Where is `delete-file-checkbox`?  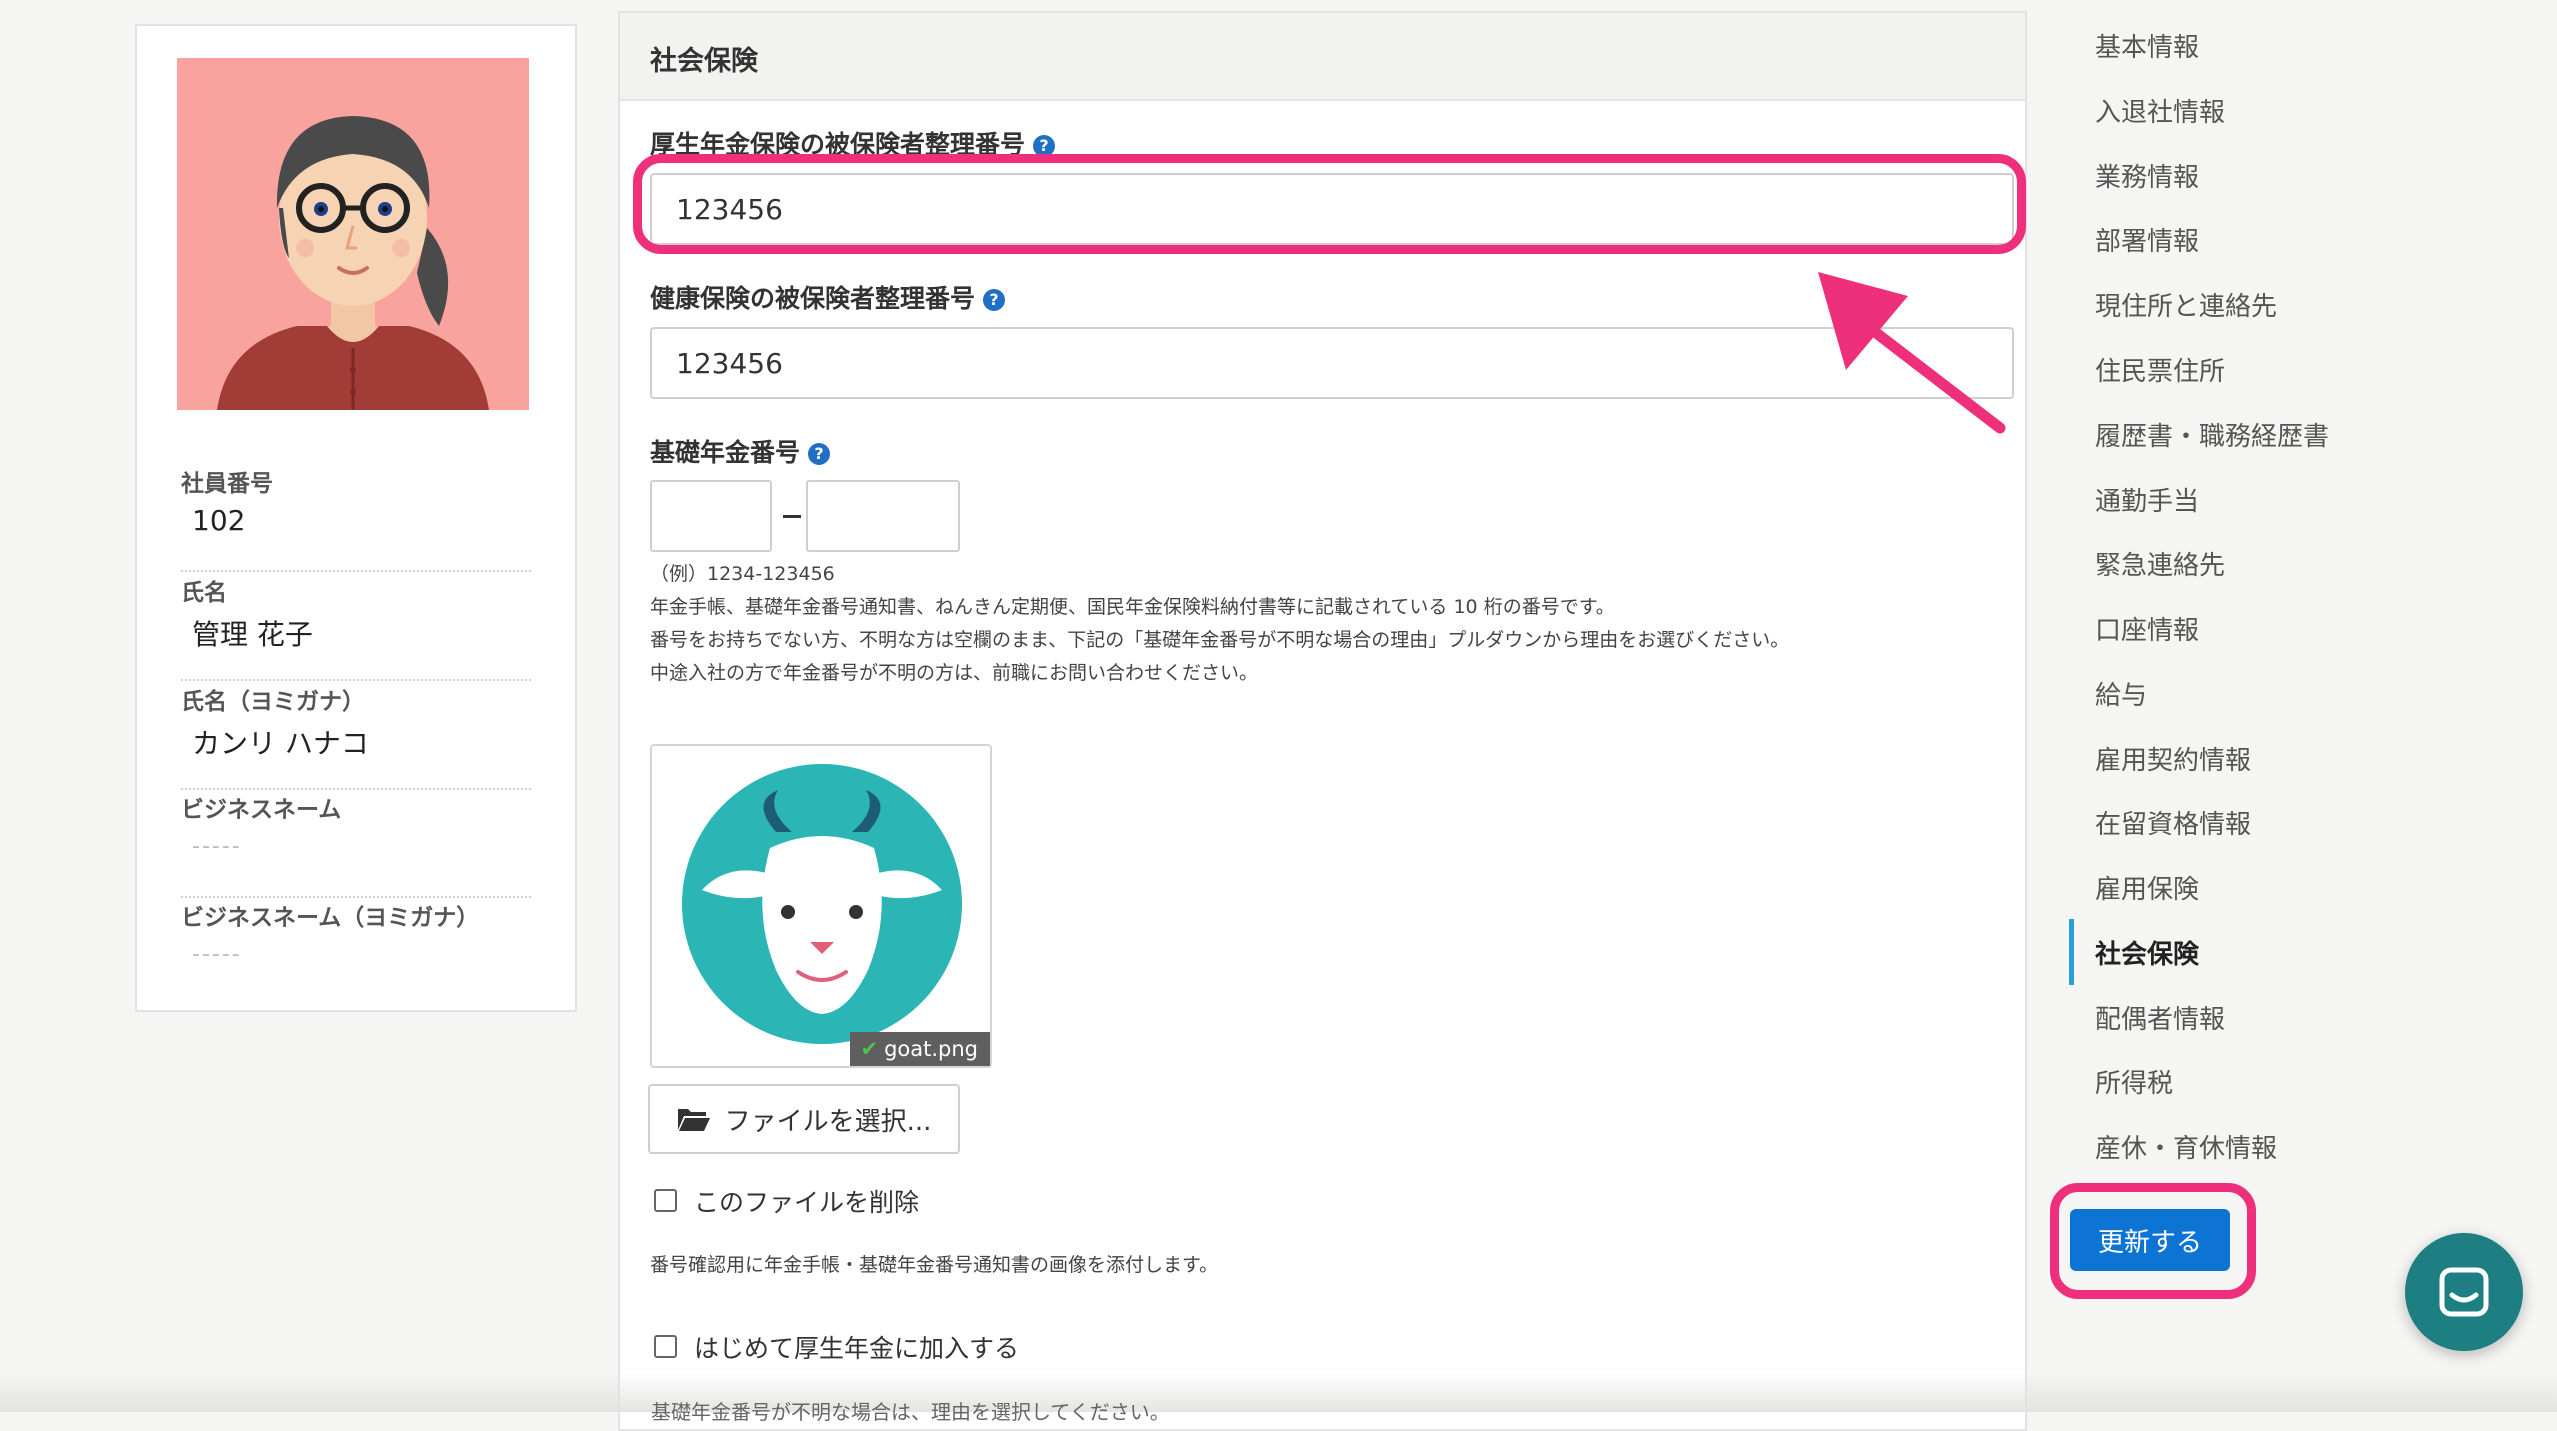 delete-file-checkbox is located at coordinates (665, 1200).